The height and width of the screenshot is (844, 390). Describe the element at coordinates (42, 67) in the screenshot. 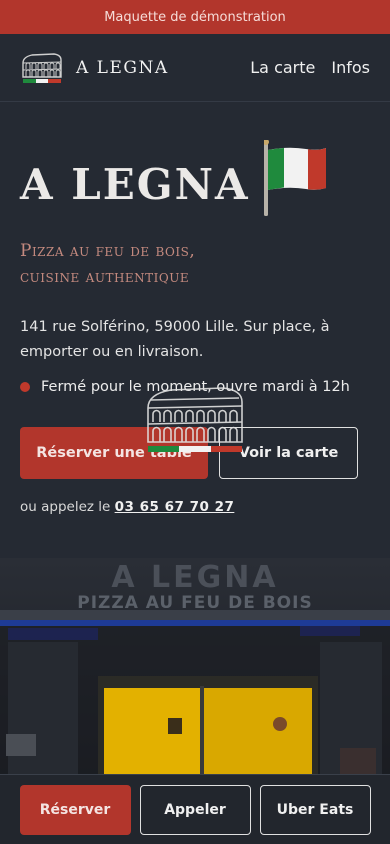

I see `colosseum-icon` at that location.